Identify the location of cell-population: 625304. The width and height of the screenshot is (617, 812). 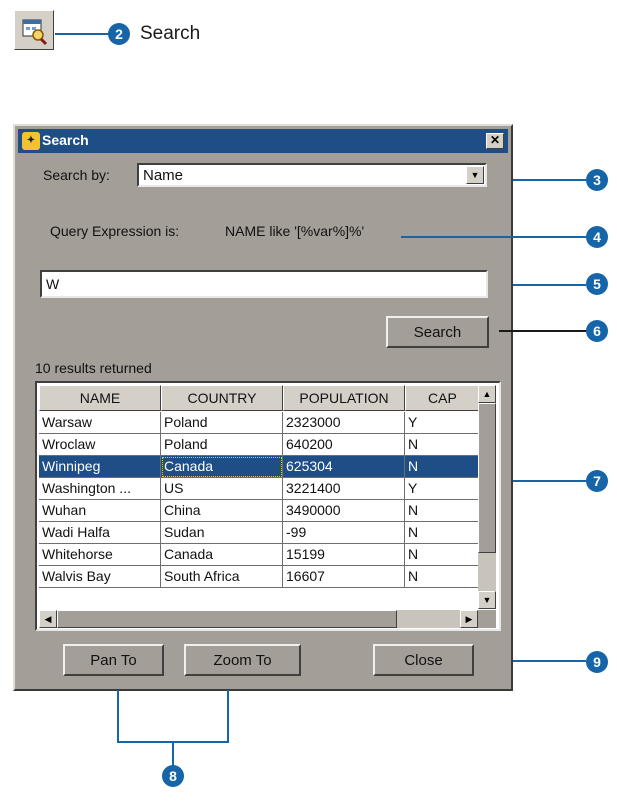
(344, 467).